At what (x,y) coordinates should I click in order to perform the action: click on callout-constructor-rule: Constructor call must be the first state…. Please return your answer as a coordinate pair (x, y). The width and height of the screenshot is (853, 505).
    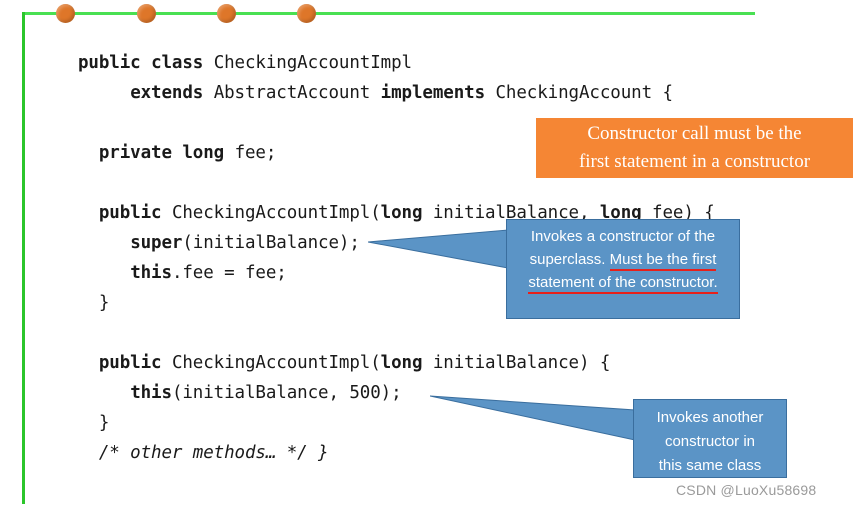
    Looking at the image, I should click on (694, 148).